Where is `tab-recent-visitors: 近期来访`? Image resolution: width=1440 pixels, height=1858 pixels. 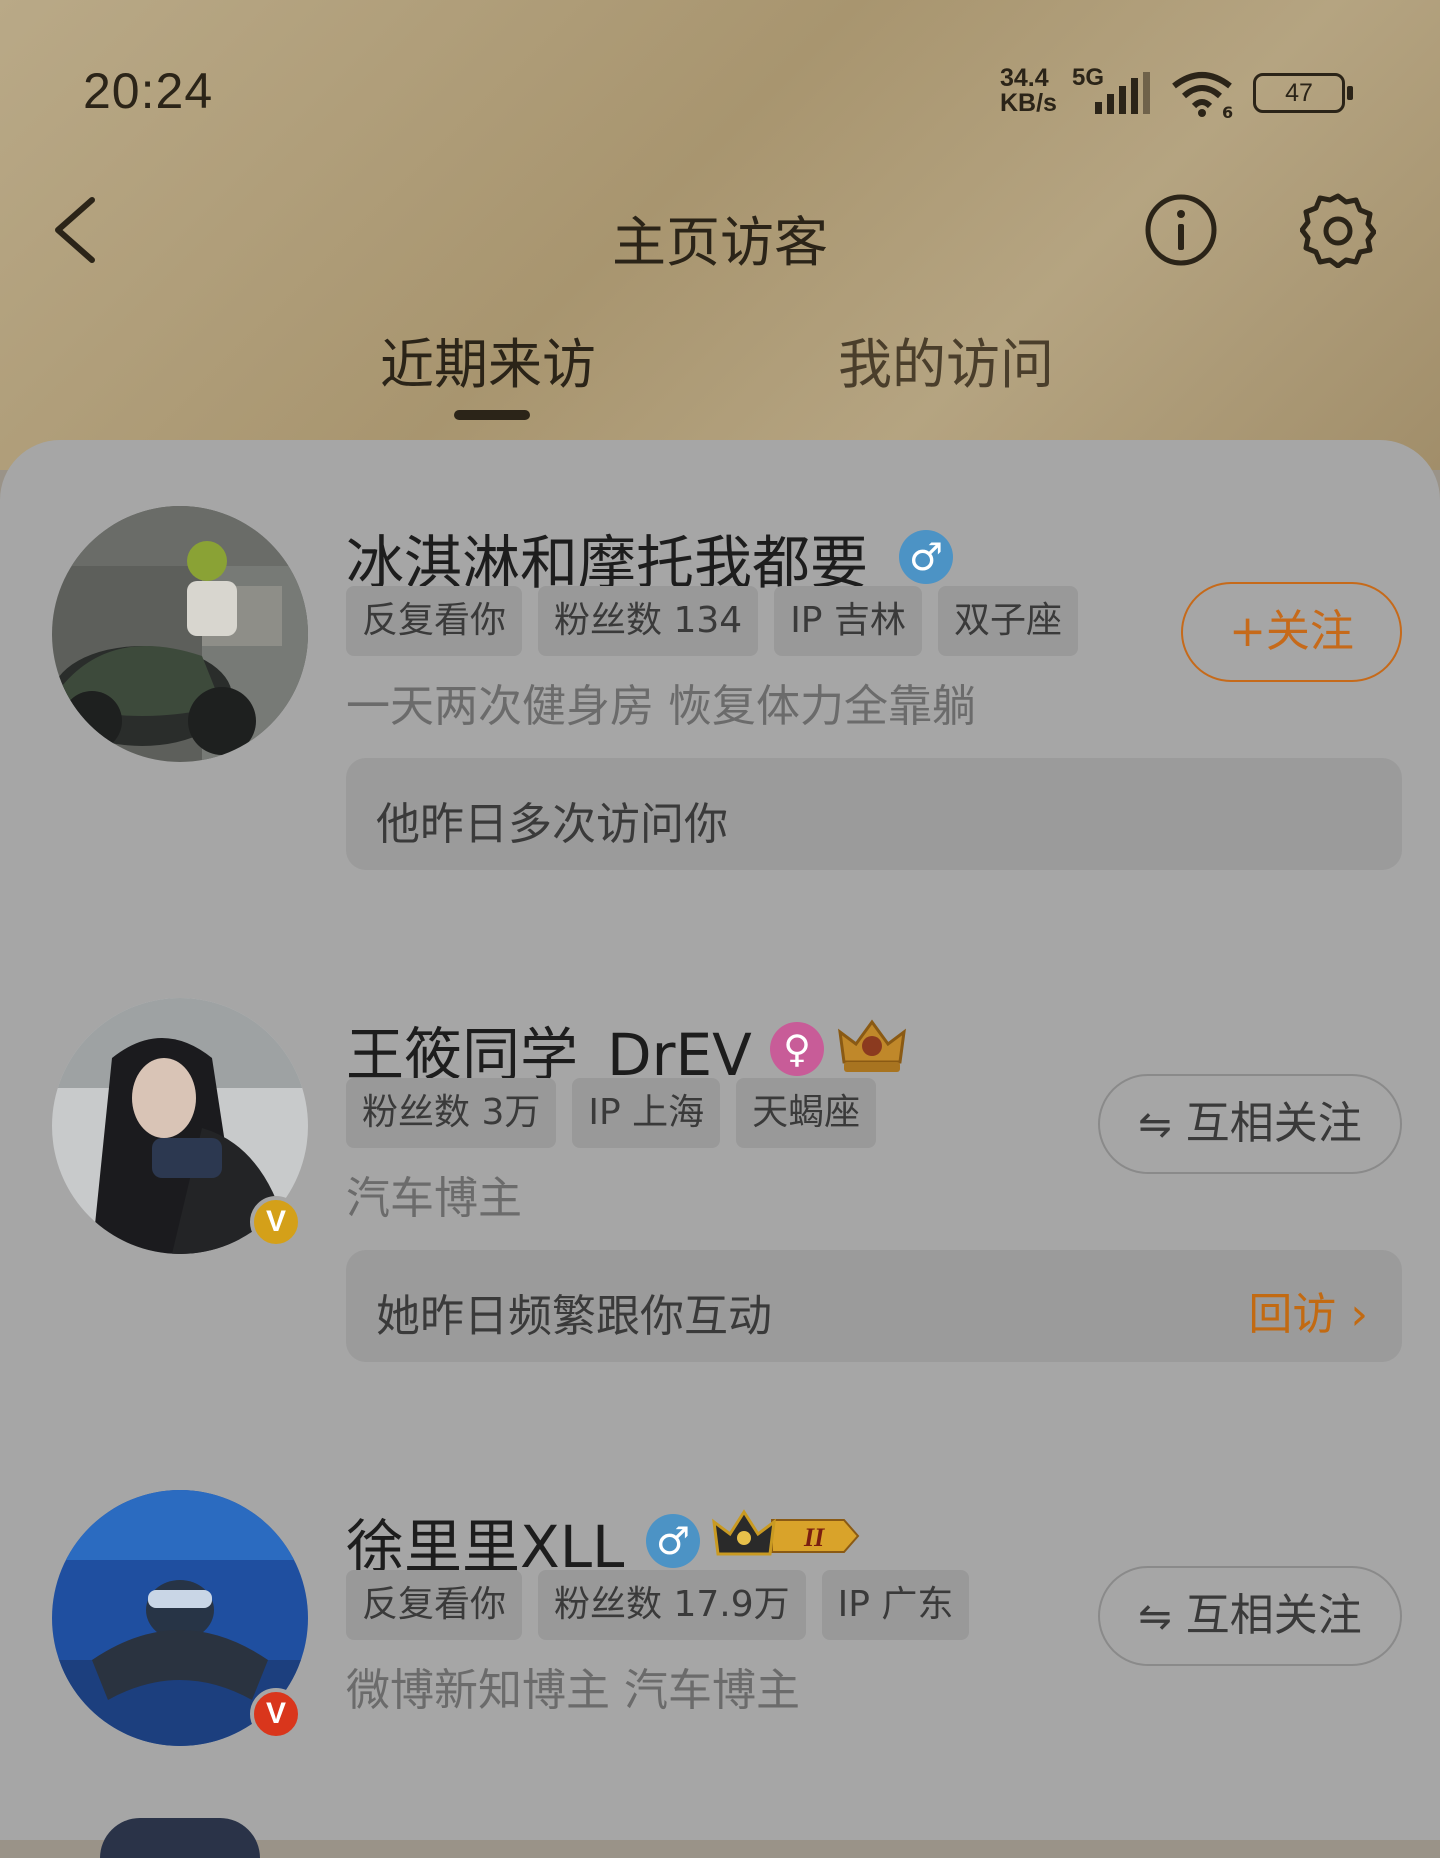
tab-recent-visitors: 近期来访 is located at coordinates (488, 359).